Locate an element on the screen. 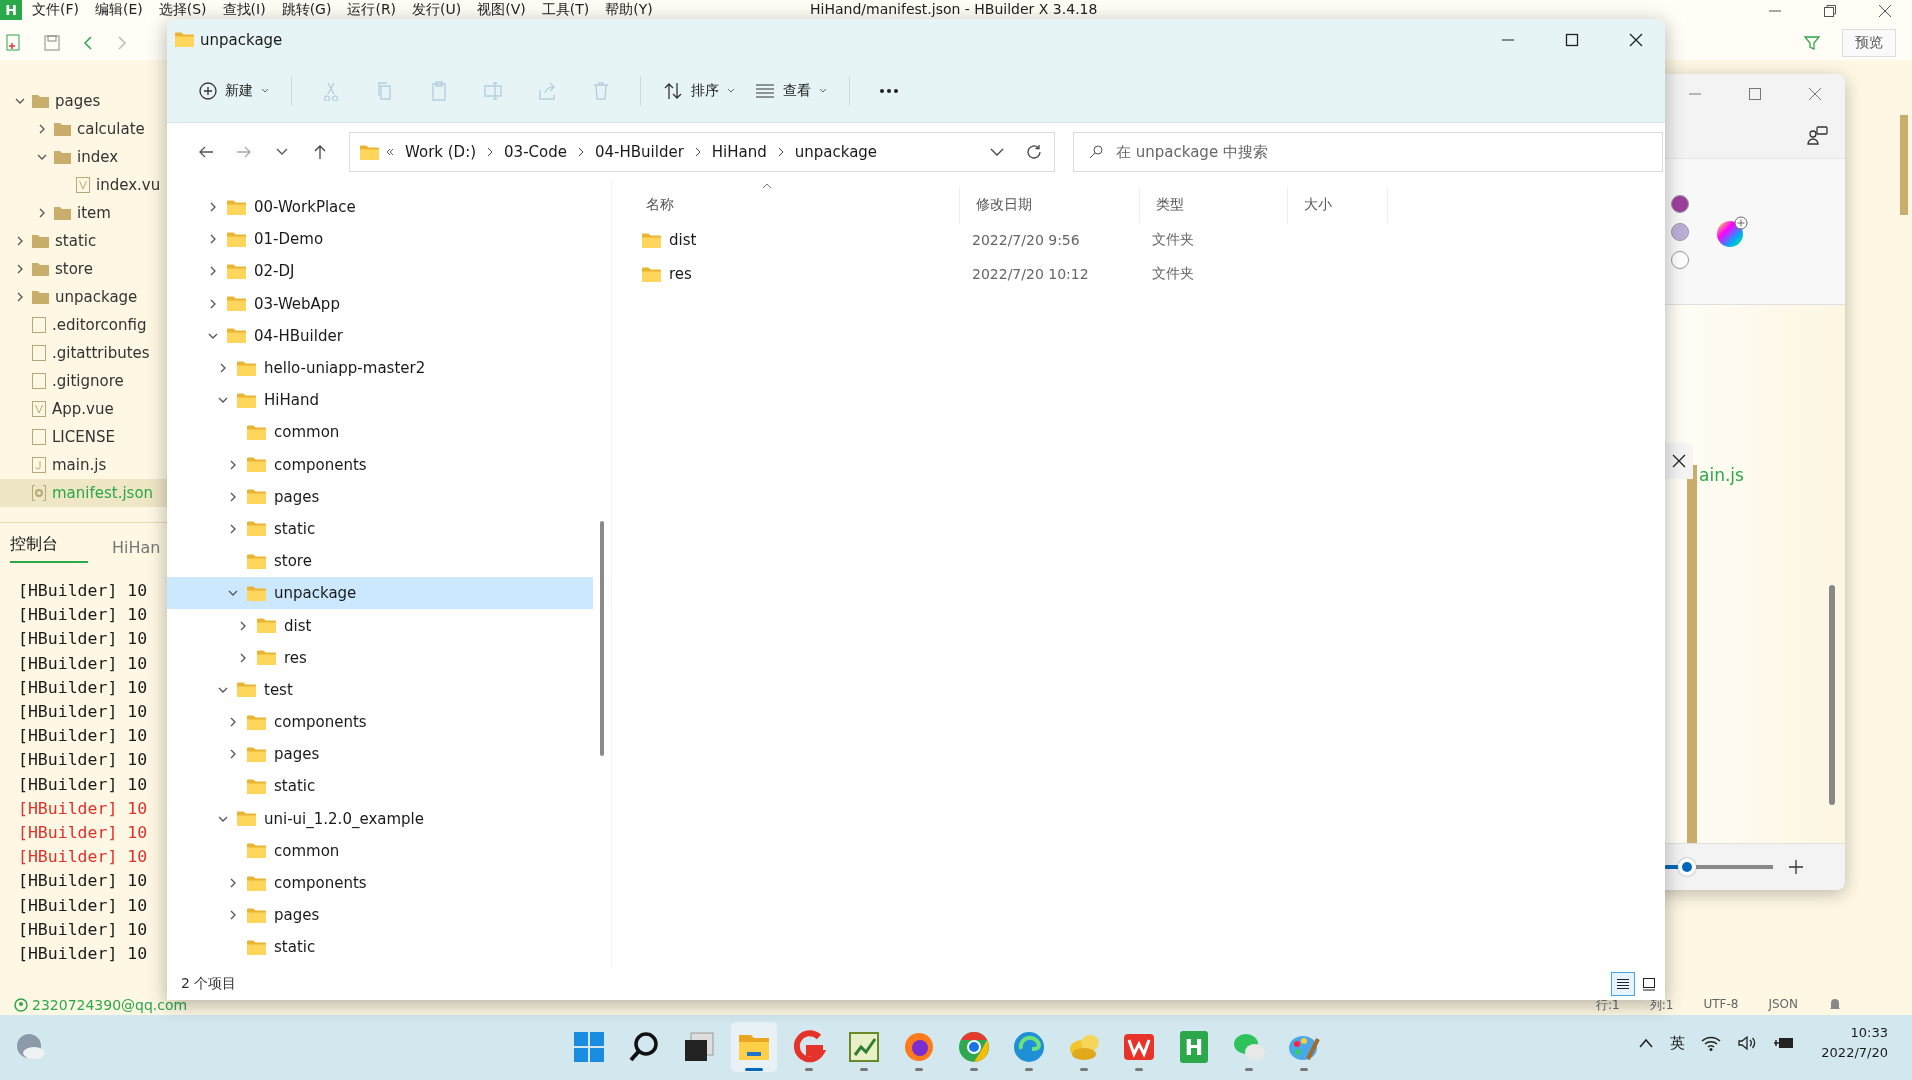  refresh-icon is located at coordinates (1034, 152).